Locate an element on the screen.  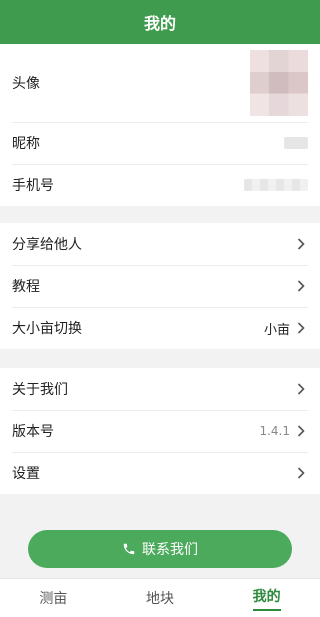
tab-mine: 我的 is located at coordinates (266, 598).